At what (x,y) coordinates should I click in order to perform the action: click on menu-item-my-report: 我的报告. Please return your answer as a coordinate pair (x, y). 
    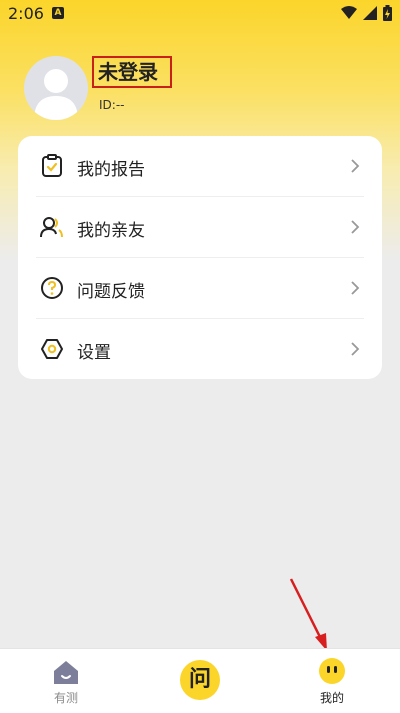
    Looking at the image, I should click on (200, 166).